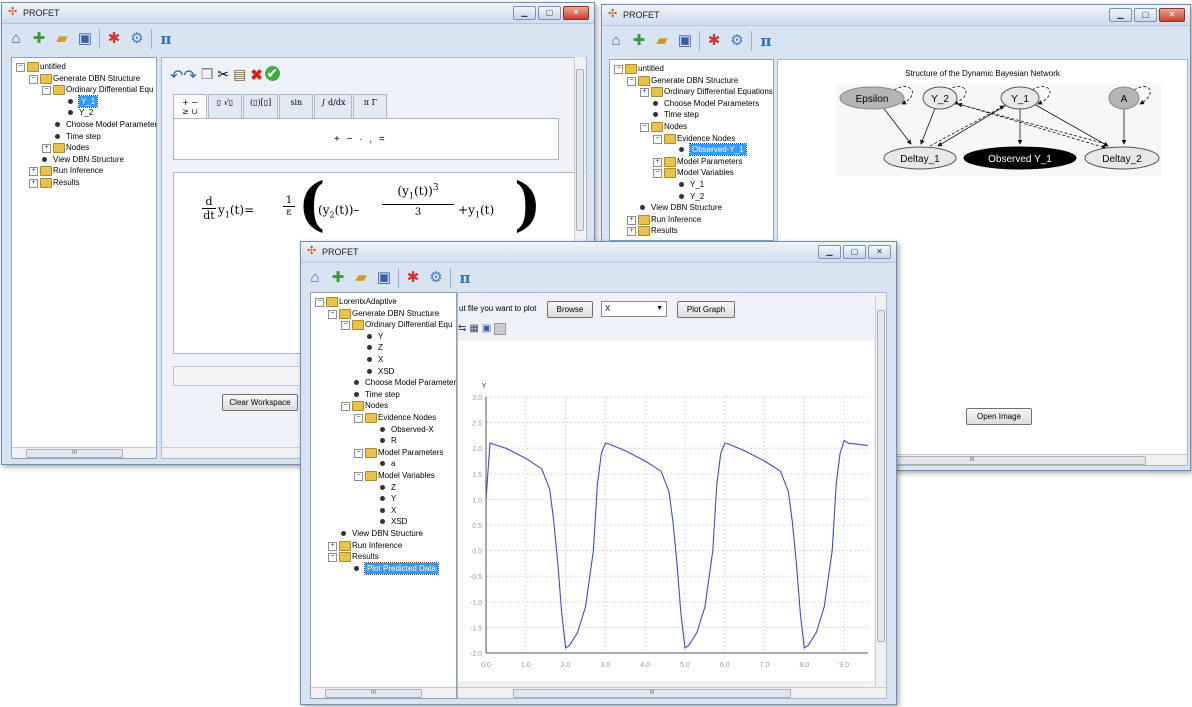 Image resolution: width=1192 pixels, height=707 pixels. I want to click on tree-item: + Model Parameters, so click(691, 161).